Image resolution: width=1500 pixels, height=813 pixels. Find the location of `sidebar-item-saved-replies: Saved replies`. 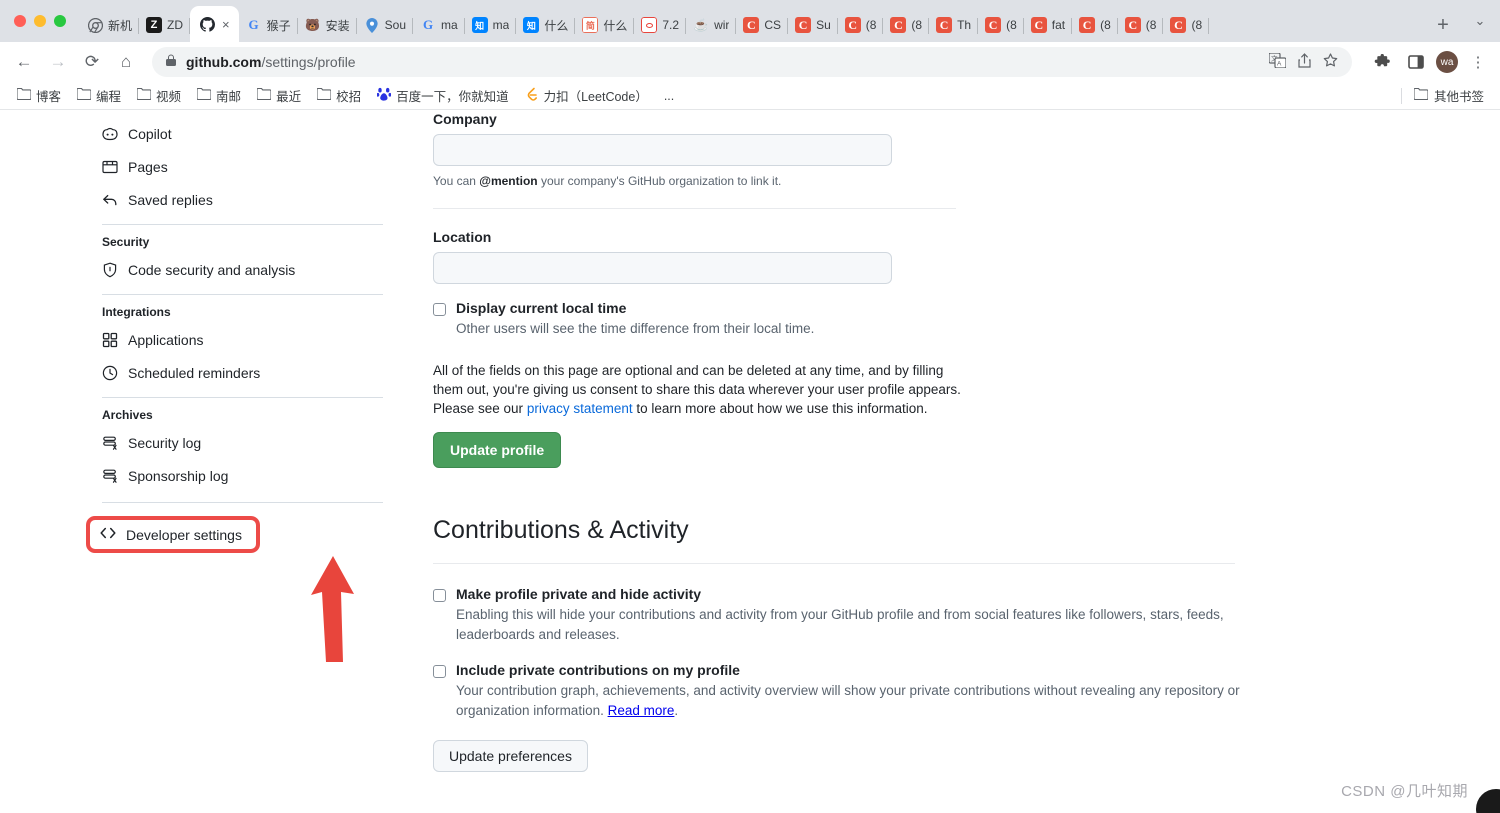

sidebar-item-saved-replies: Saved replies is located at coordinates (242, 199).